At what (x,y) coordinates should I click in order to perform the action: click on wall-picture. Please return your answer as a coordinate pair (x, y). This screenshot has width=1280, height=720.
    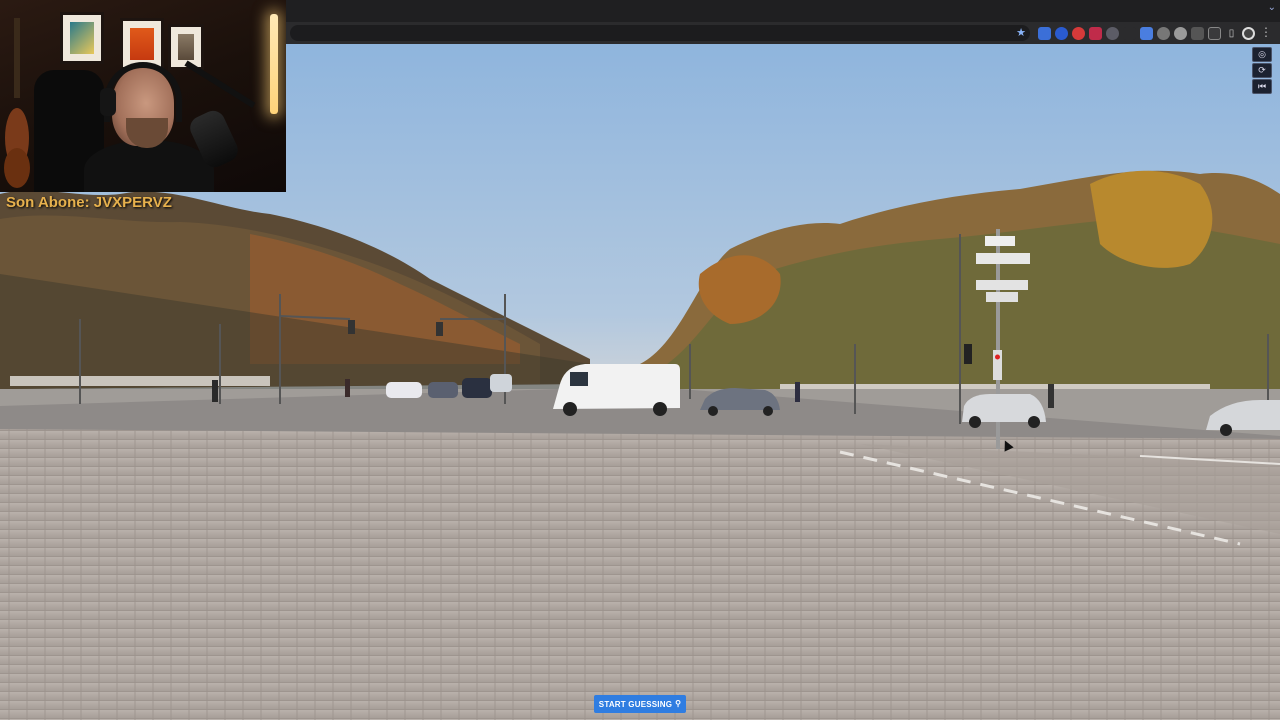
    Looking at the image, I should click on (82, 38).